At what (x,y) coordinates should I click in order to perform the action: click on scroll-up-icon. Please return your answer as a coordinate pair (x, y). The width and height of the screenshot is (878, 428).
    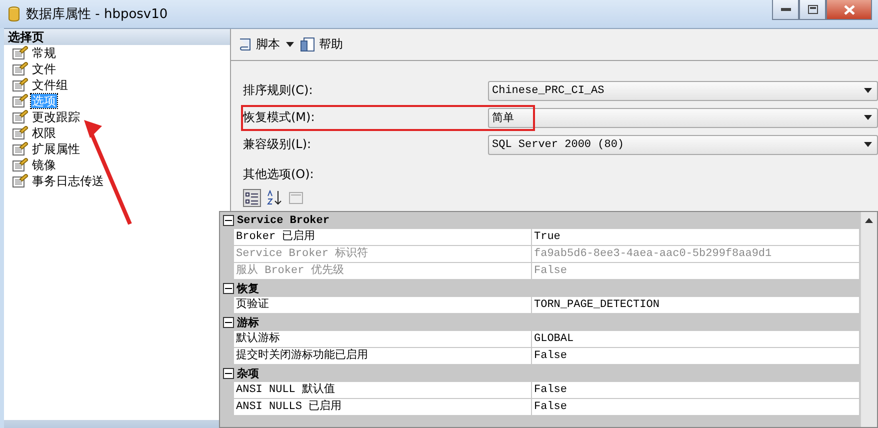
    Looking at the image, I should click on (869, 220).